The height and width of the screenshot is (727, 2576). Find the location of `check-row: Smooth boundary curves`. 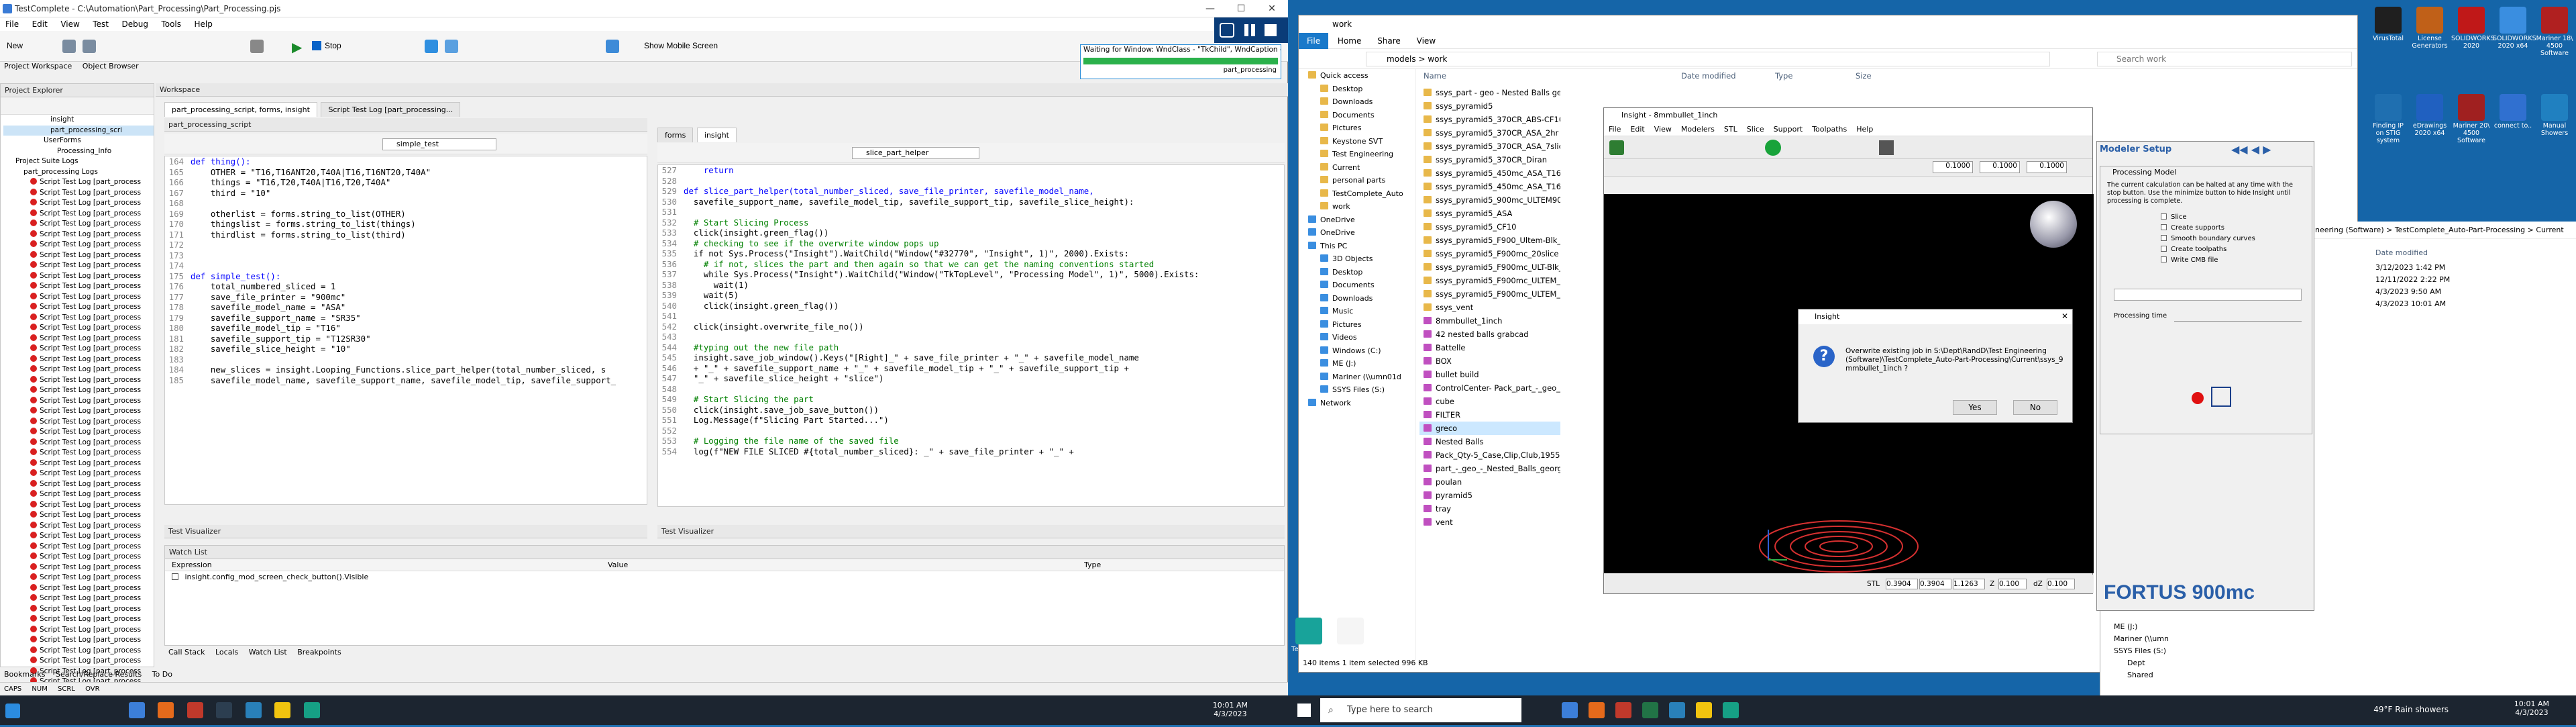

check-row: Smooth boundary curves is located at coordinates (2236, 239).